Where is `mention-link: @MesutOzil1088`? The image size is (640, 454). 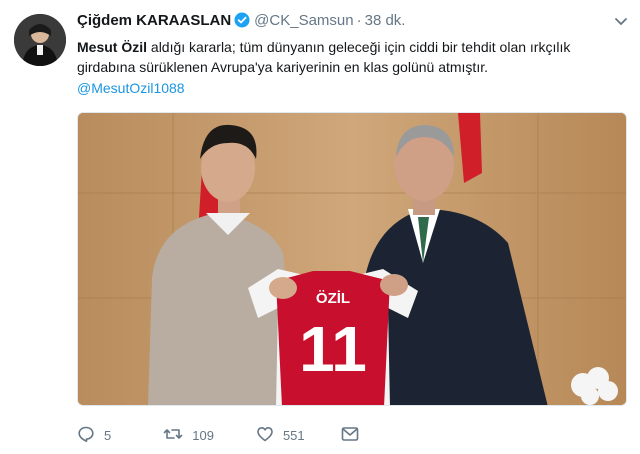
mention-link: @MesutOzil1088 is located at coordinates (131, 88).